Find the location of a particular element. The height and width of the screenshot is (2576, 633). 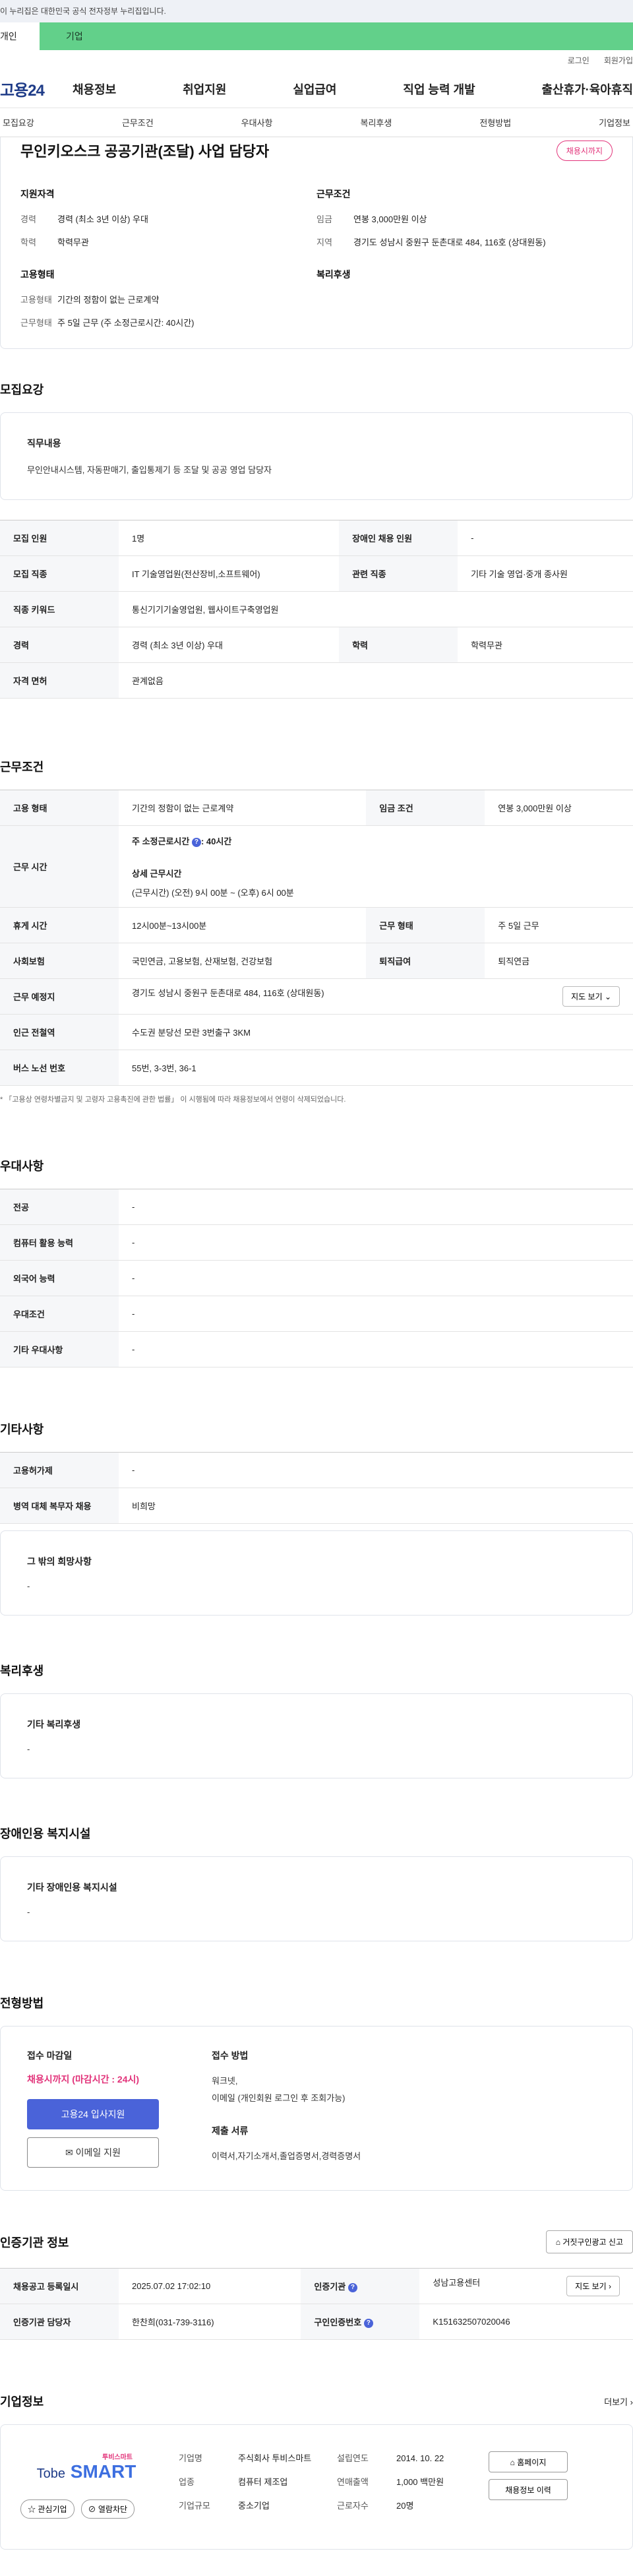

cell-label: 사회보험 is located at coordinates (59, 961).